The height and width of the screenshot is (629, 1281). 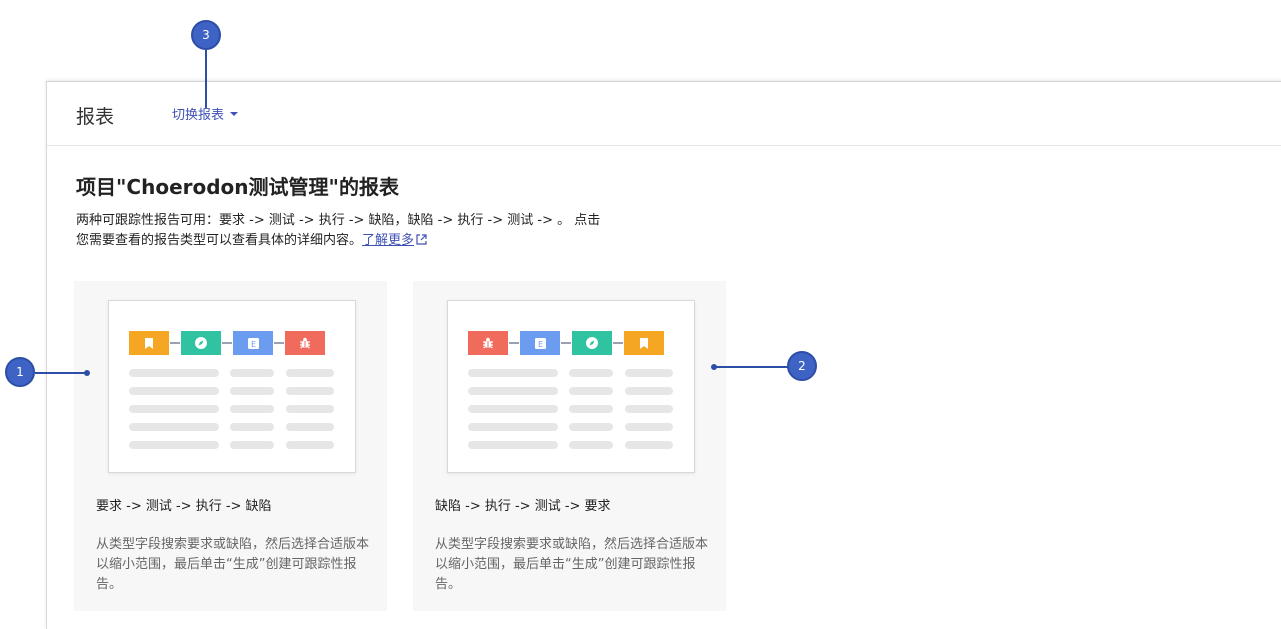 I want to click on marker-1-dot, so click(x=87, y=373).